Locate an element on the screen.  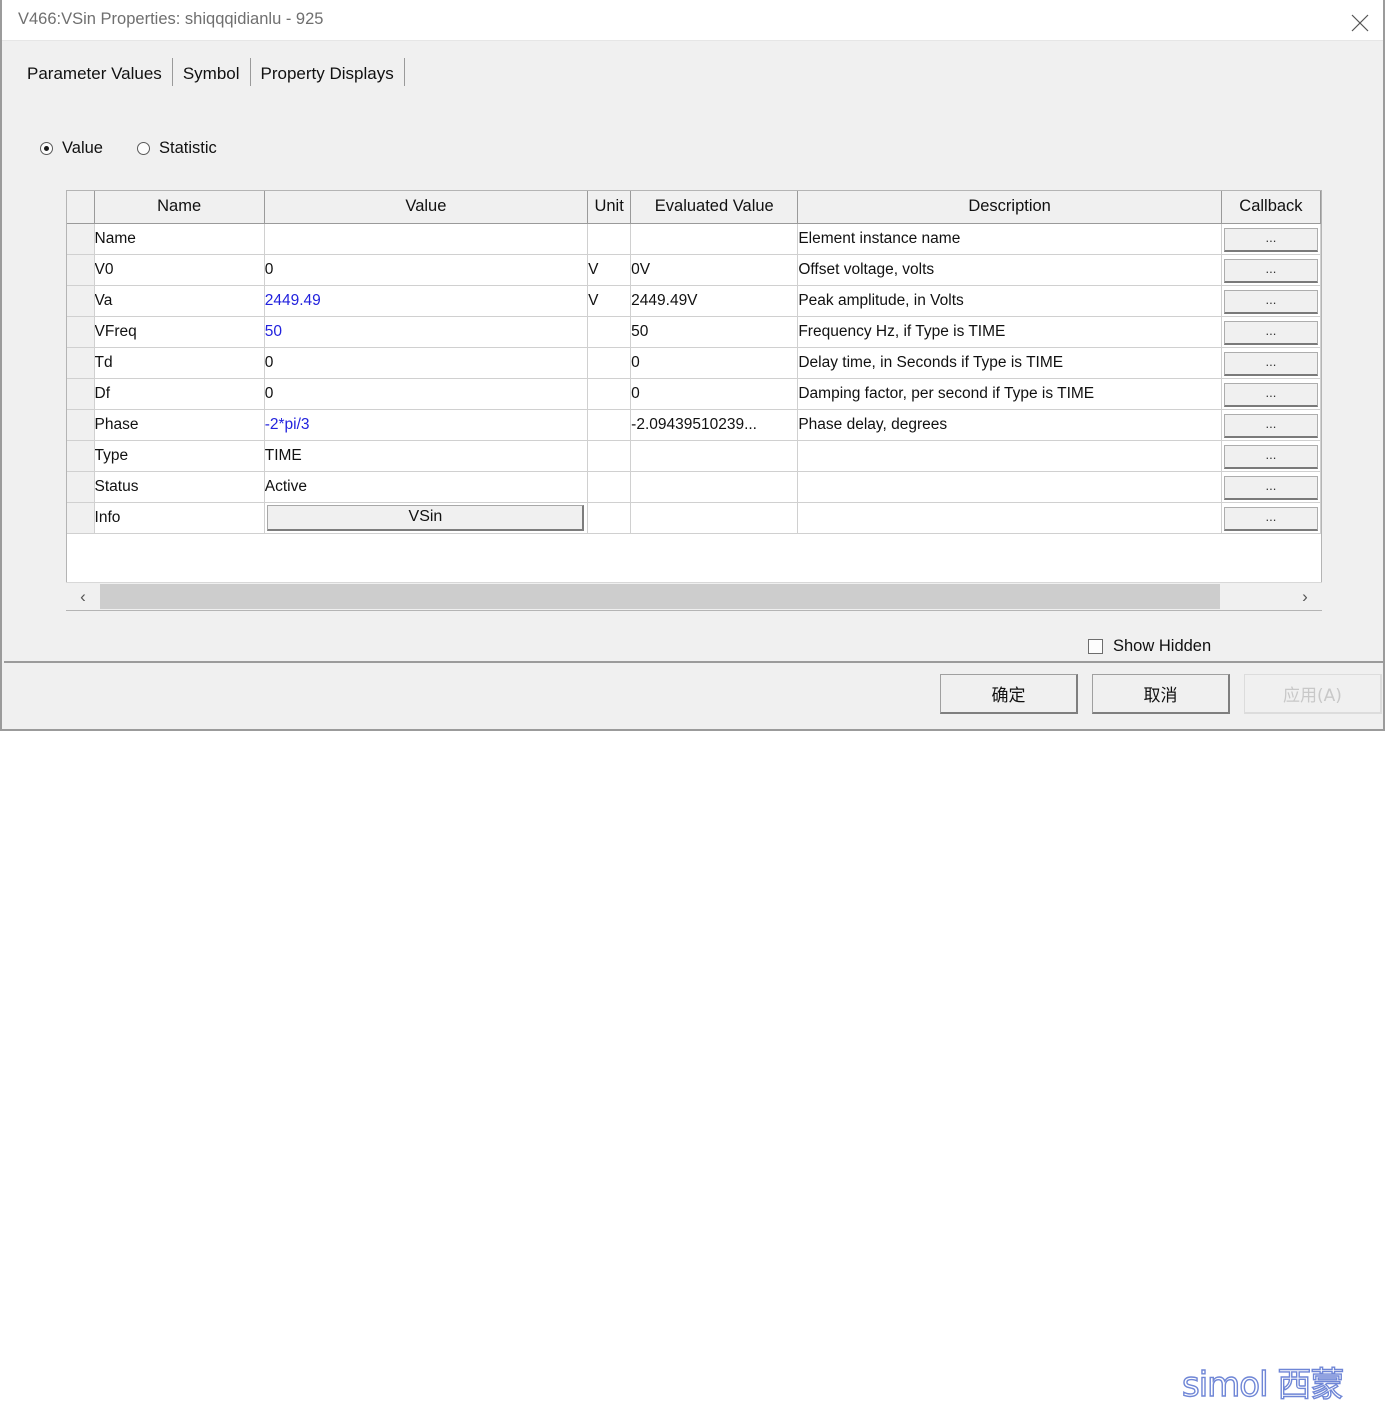
cell-description: Element instance name is located at coordinates (1009, 239).